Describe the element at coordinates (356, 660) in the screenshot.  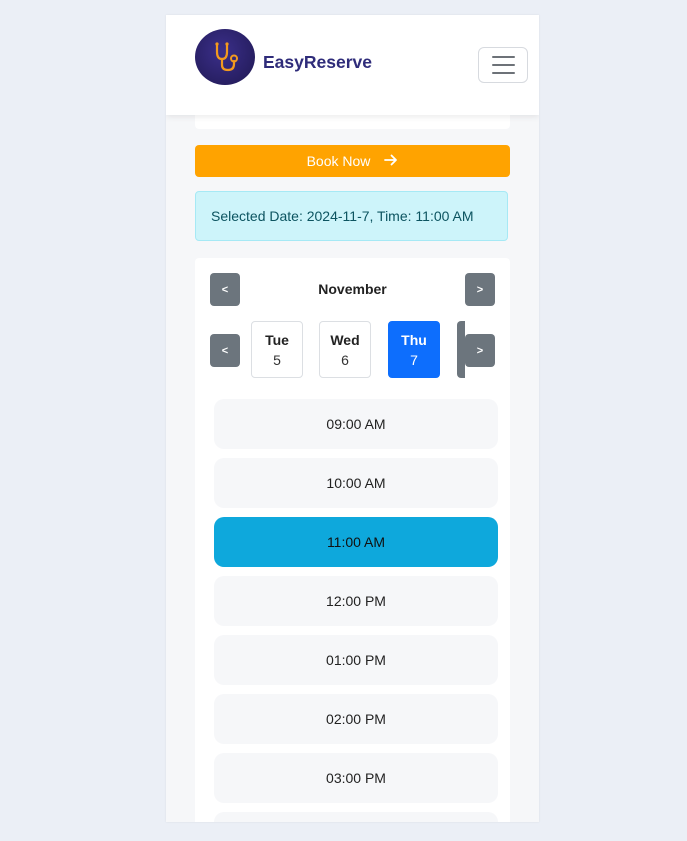
I see `time-slot: 01:00 PM` at that location.